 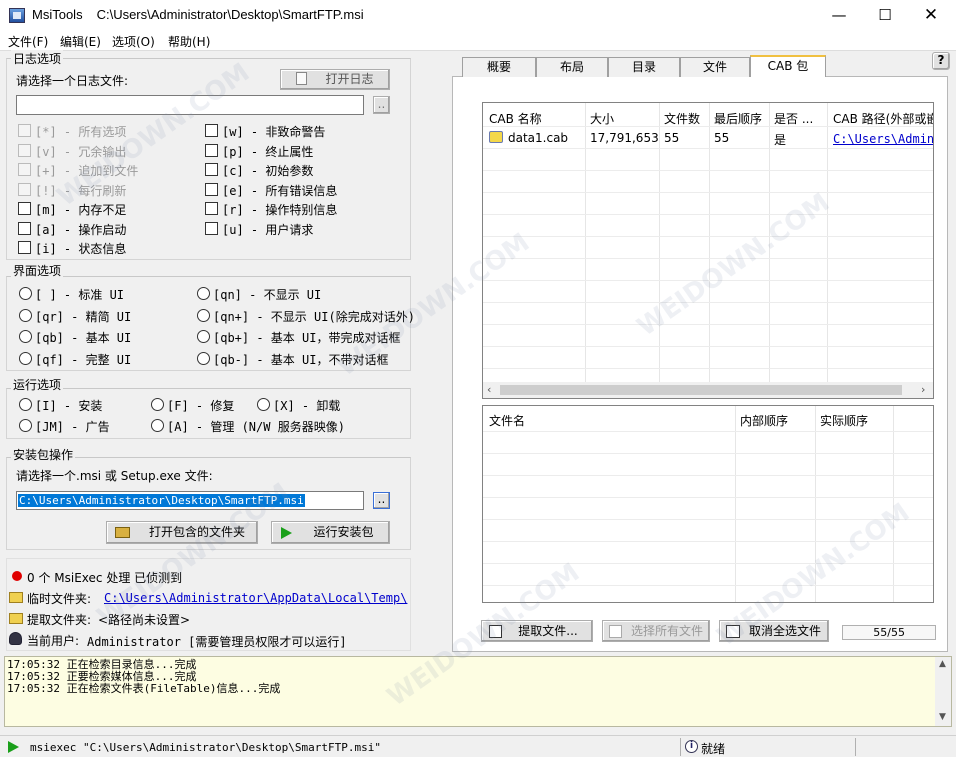 I want to click on scroll-right-icon: ›, so click(x=923, y=389).